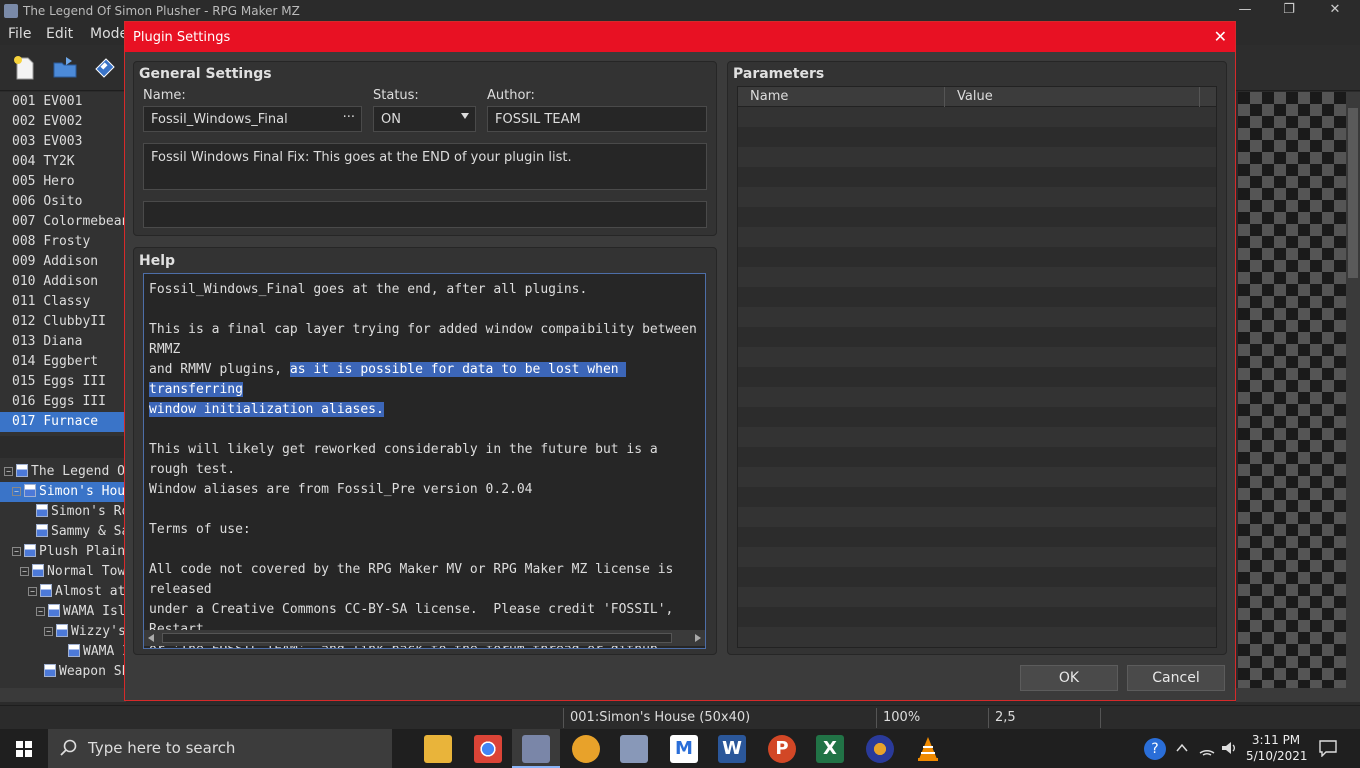 The width and height of the screenshot is (1360, 768). I want to click on taskbar-search-box: Type here to search, so click(220, 748).